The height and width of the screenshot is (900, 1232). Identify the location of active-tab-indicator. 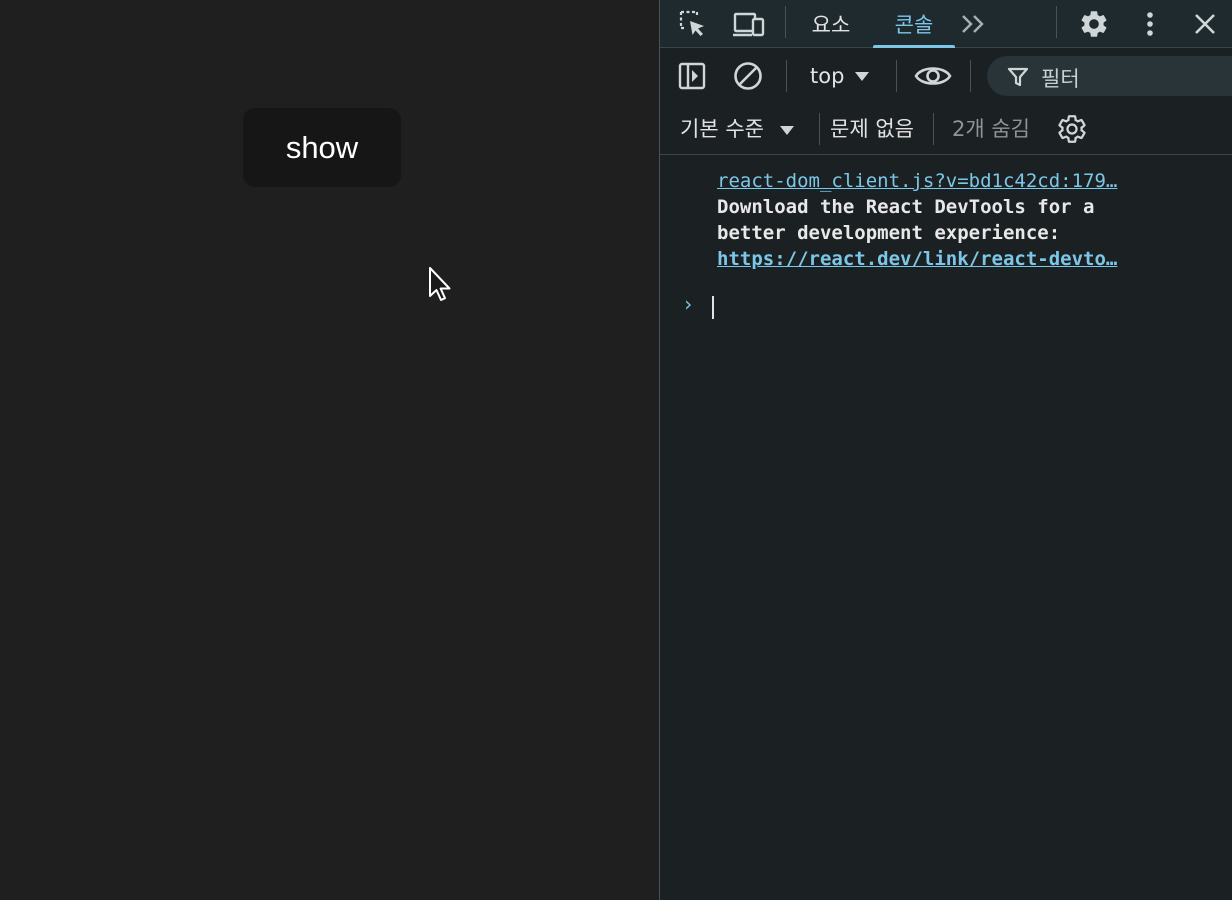
(914, 46).